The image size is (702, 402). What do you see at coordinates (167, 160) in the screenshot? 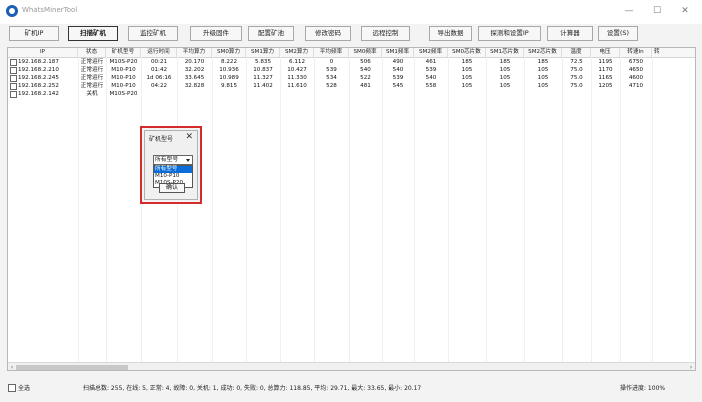
I see `model-select-value: 所有型号` at bounding box center [167, 160].